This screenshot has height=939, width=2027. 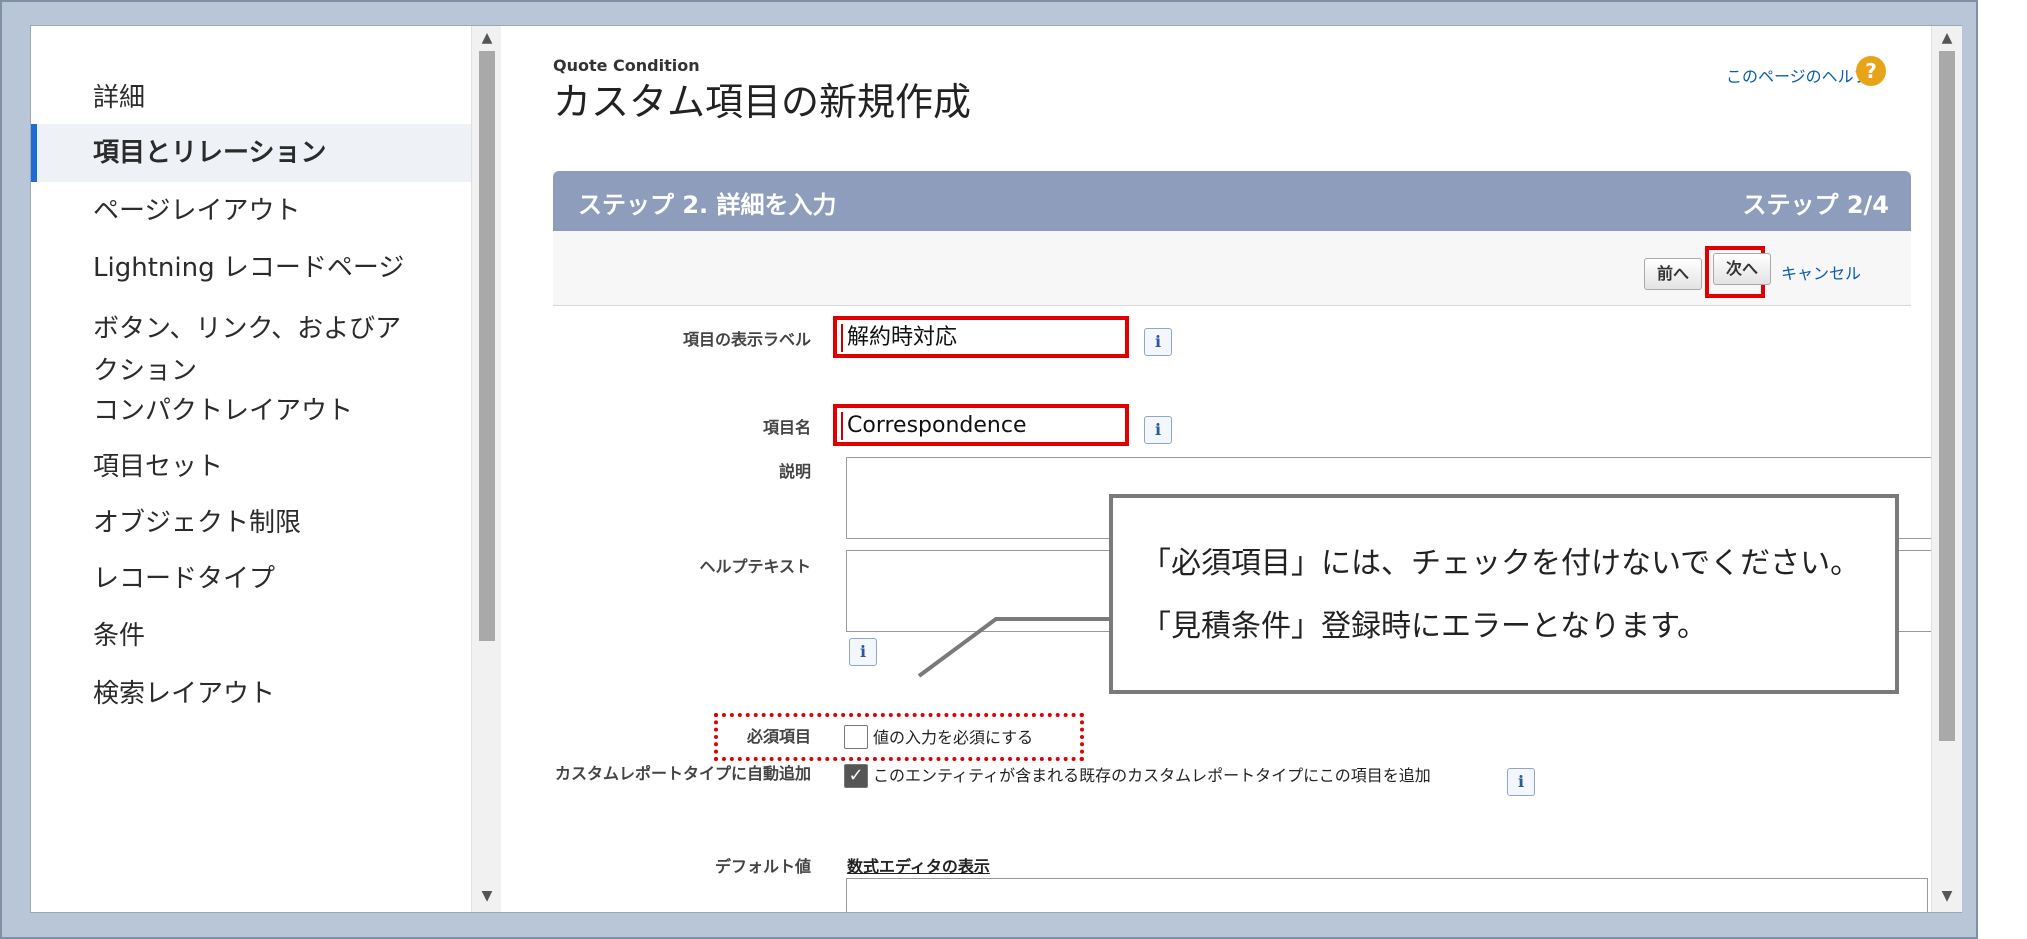 I want to click on button-row: 前へ 次へ キャンセル, so click(x=1232, y=268).